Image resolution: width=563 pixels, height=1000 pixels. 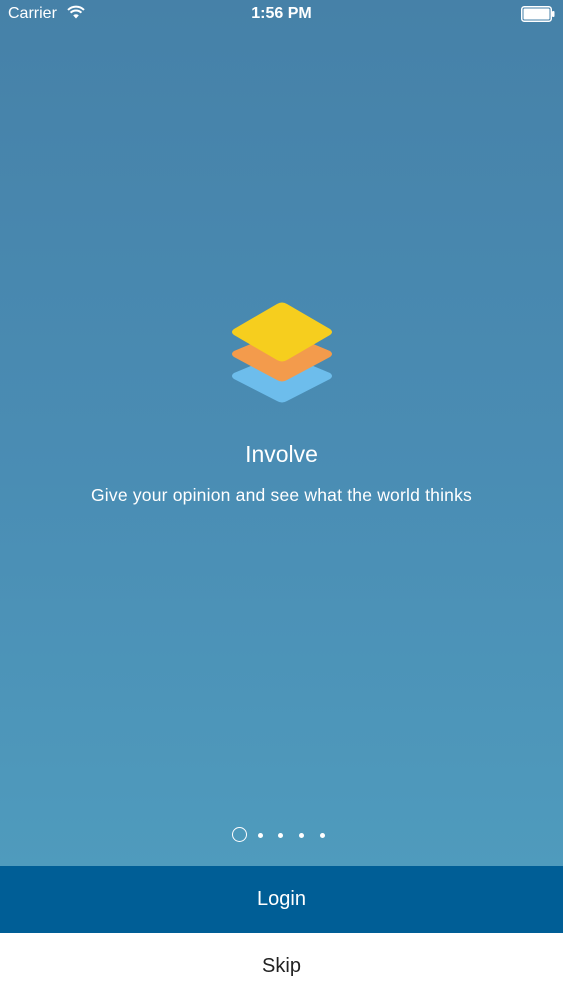 I want to click on status-time: 1:56 PM, so click(x=281, y=13).